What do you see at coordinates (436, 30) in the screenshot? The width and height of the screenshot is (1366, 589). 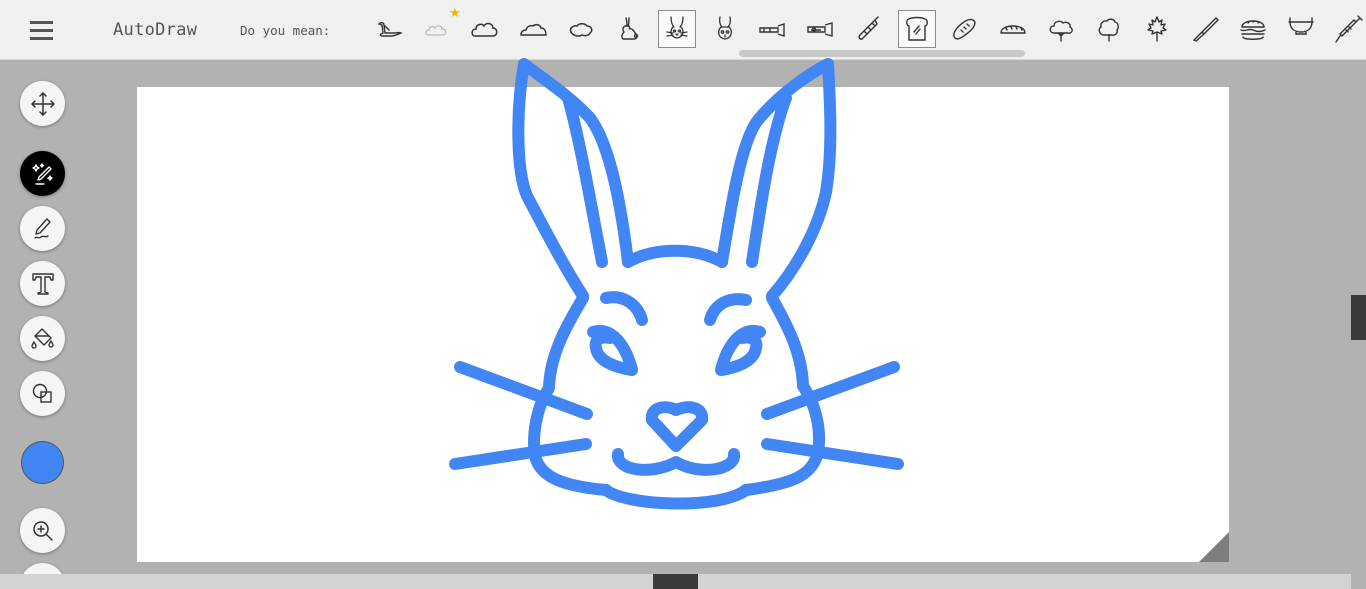 I see `cloud-faint-icon` at bounding box center [436, 30].